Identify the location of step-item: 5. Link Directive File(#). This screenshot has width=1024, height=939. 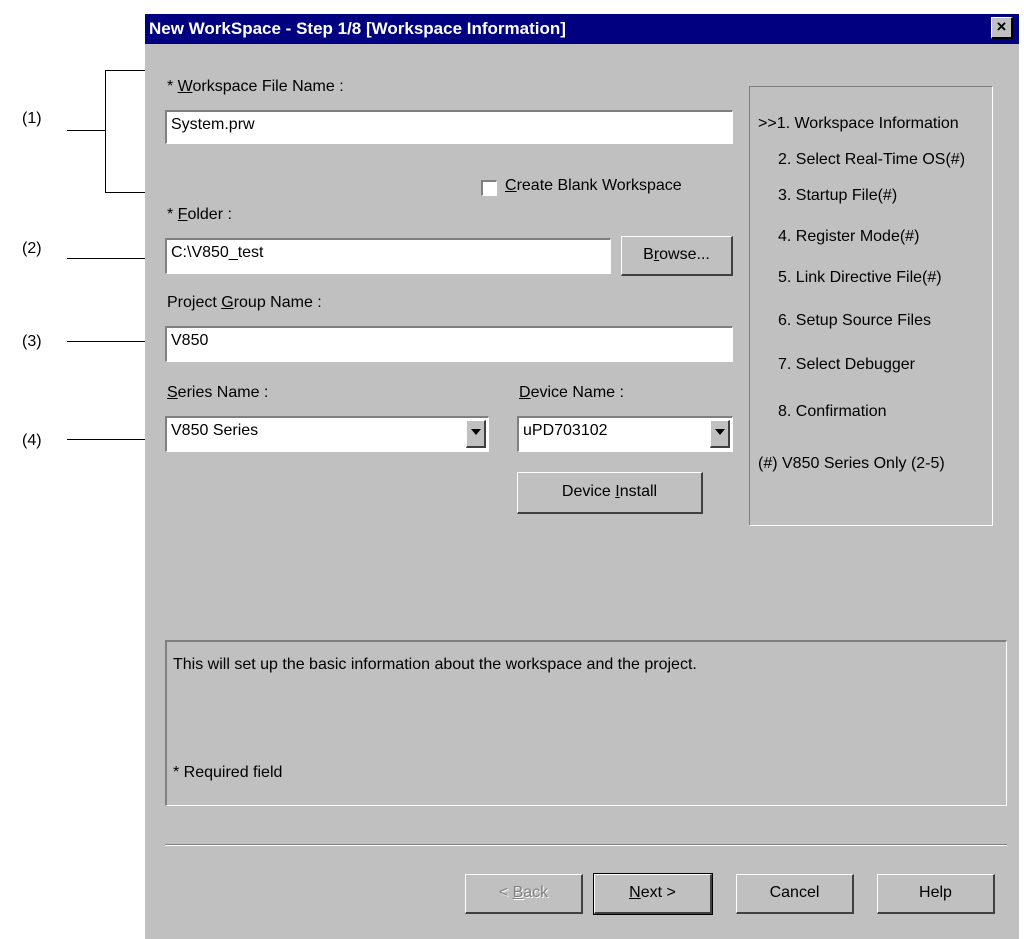
(860, 277).